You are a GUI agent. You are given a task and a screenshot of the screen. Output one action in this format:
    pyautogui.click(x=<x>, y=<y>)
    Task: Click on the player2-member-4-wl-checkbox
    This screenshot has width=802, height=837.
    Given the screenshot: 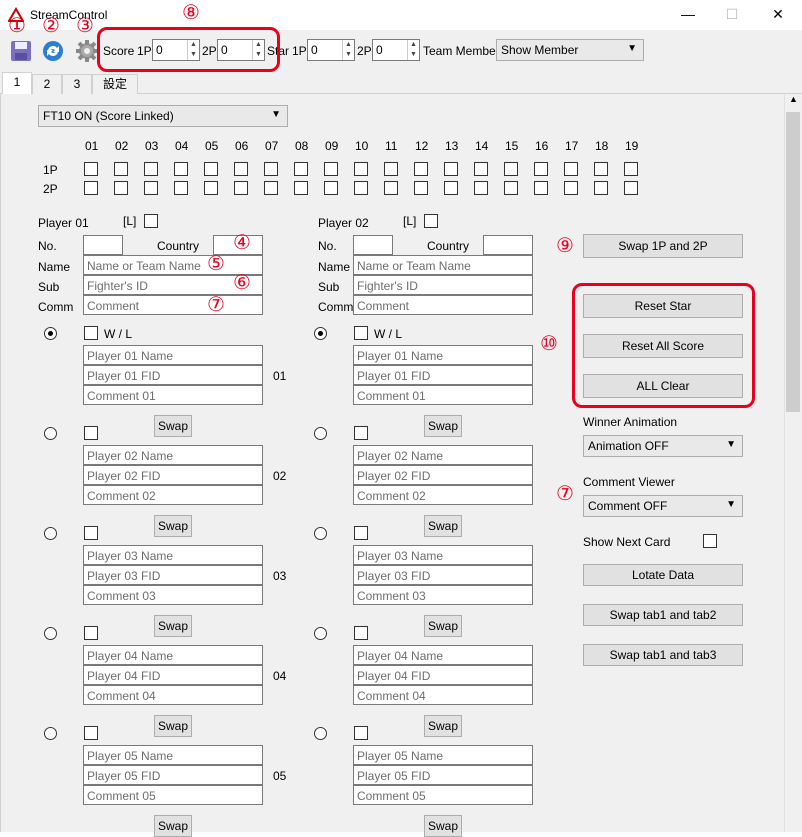 What is the action you would take?
    pyautogui.click(x=361, y=633)
    